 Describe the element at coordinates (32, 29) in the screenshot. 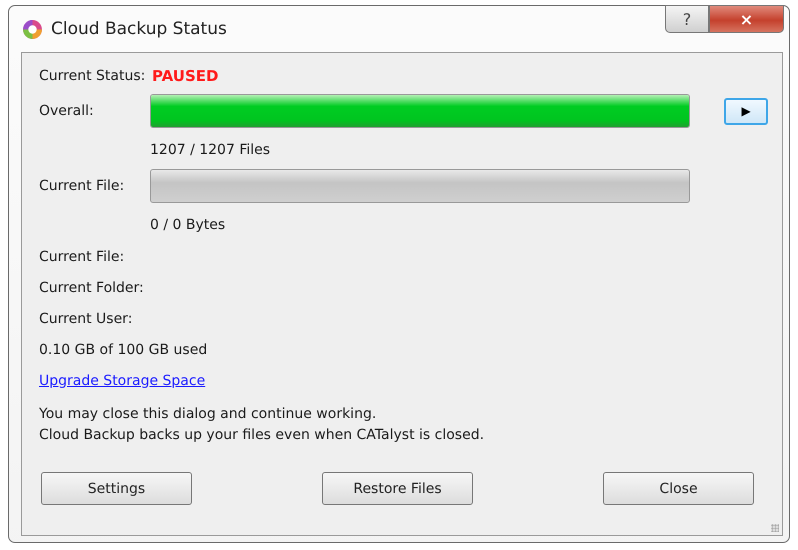

I see `app-logo-icon` at that location.